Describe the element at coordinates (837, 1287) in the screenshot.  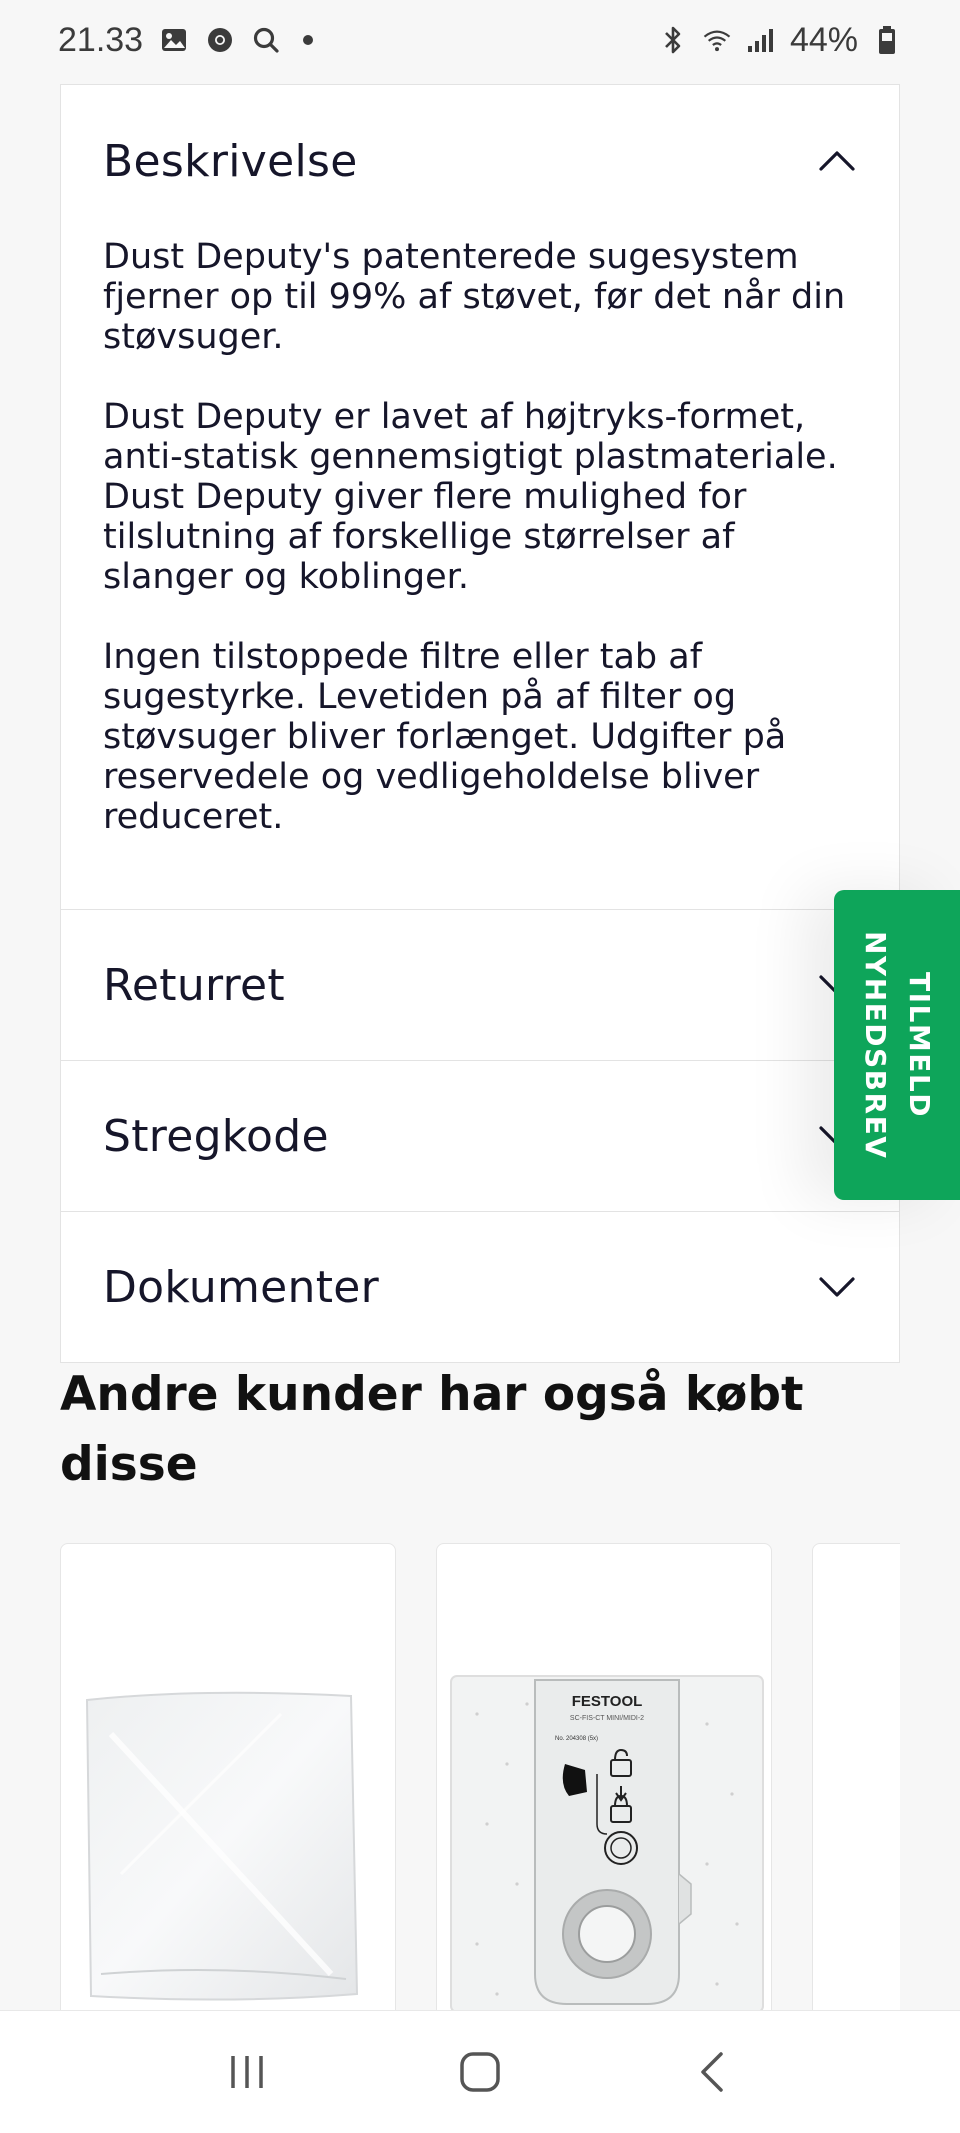
I see `chevron-down-icon` at that location.